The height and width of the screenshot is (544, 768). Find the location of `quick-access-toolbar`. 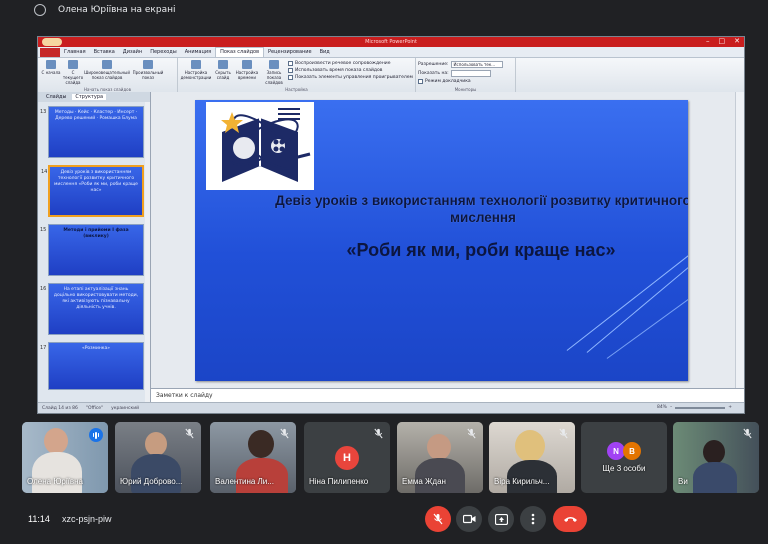

quick-access-toolbar is located at coordinates (52, 42).